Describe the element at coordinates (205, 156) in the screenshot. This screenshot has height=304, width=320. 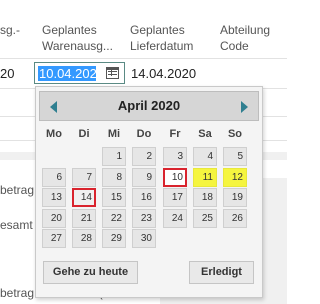
I see `day-cell: 4` at that location.